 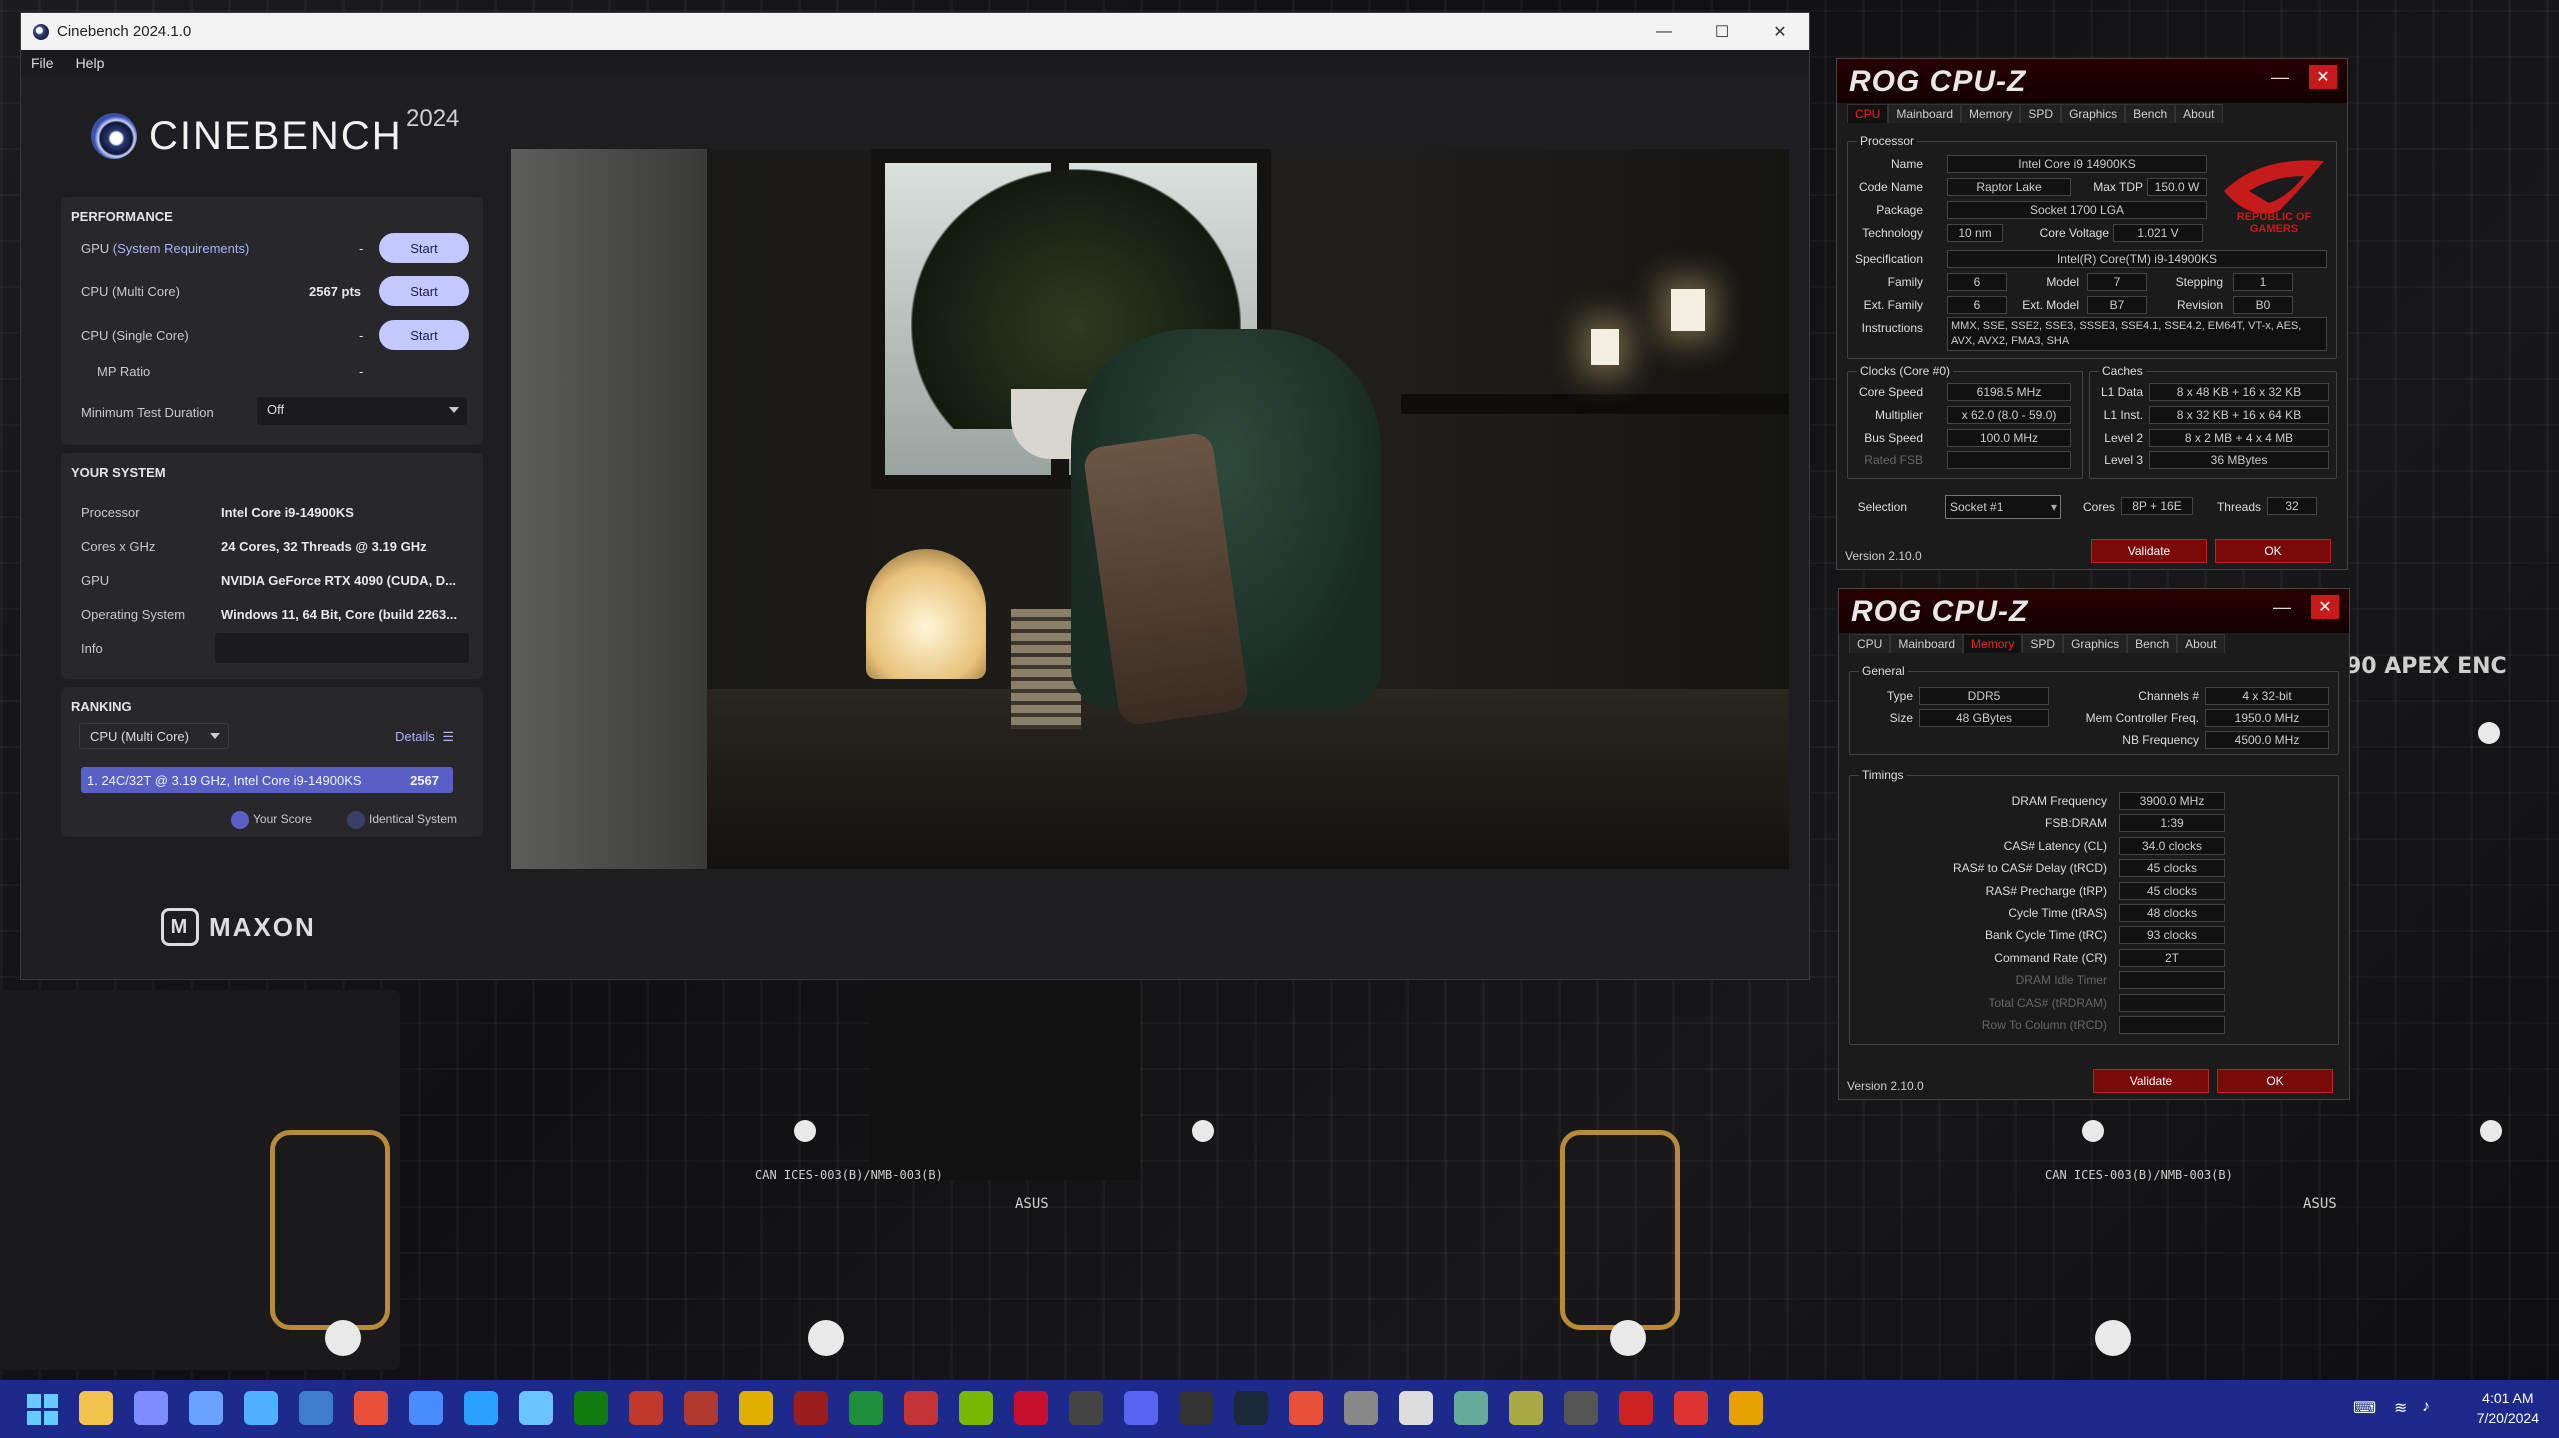 I want to click on terminal-icon, so click(x=1086, y=1408).